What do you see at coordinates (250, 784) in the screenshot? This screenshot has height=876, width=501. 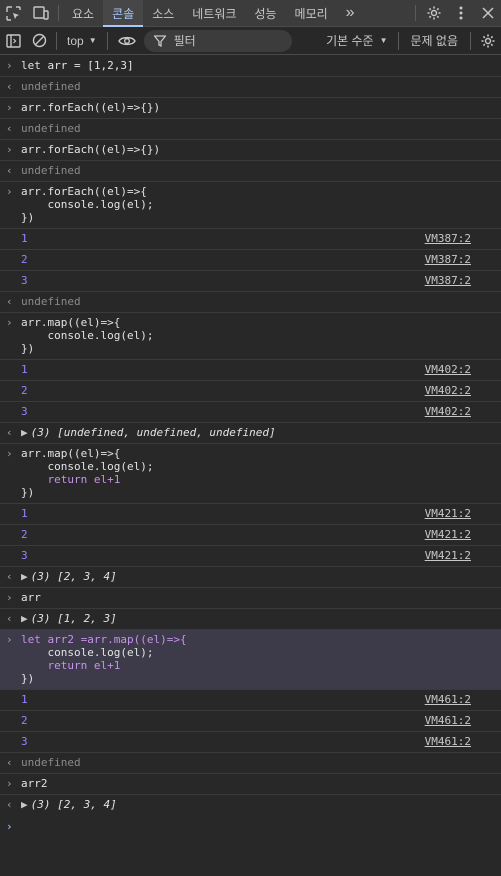 I see `console-input: › arr2` at bounding box center [250, 784].